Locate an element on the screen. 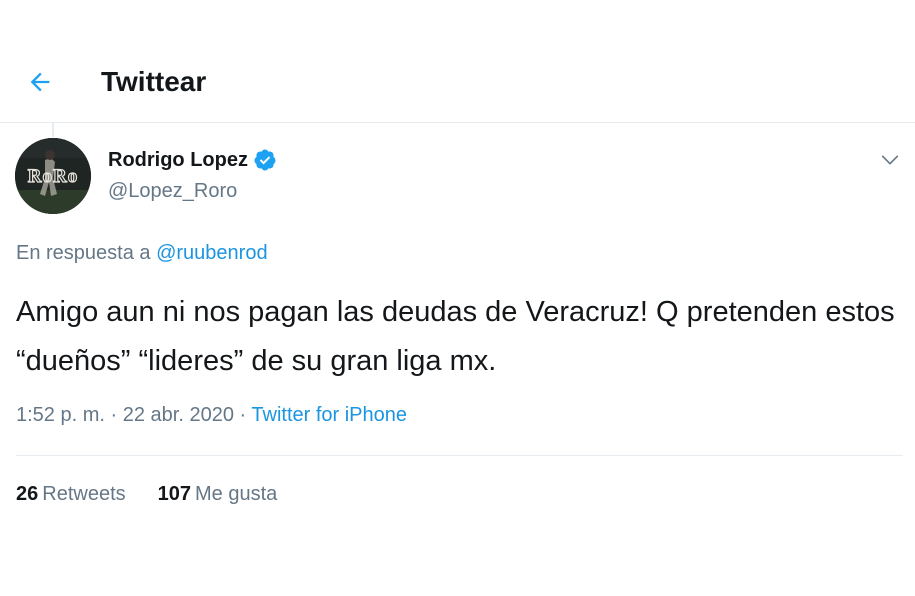 The width and height of the screenshot is (915, 596). avatar-image: RoRo is located at coordinates (53, 176).